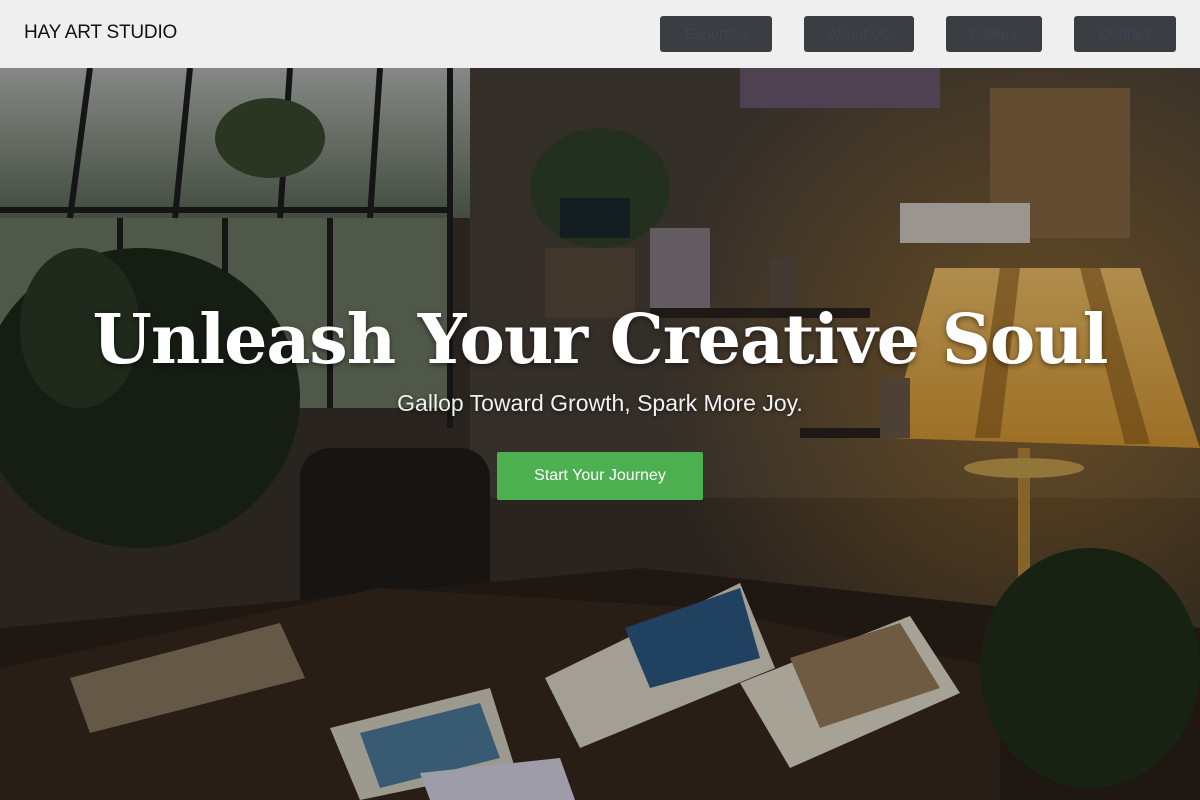 This screenshot has width=1200, height=800. Describe the element at coordinates (859, 34) in the screenshot. I see `nav-about-us-button: About Us` at that location.